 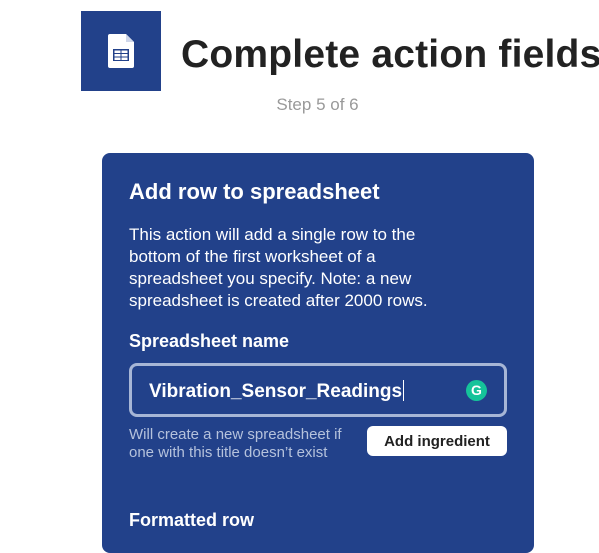 I want to click on service-logo, so click(x=121, y=51).